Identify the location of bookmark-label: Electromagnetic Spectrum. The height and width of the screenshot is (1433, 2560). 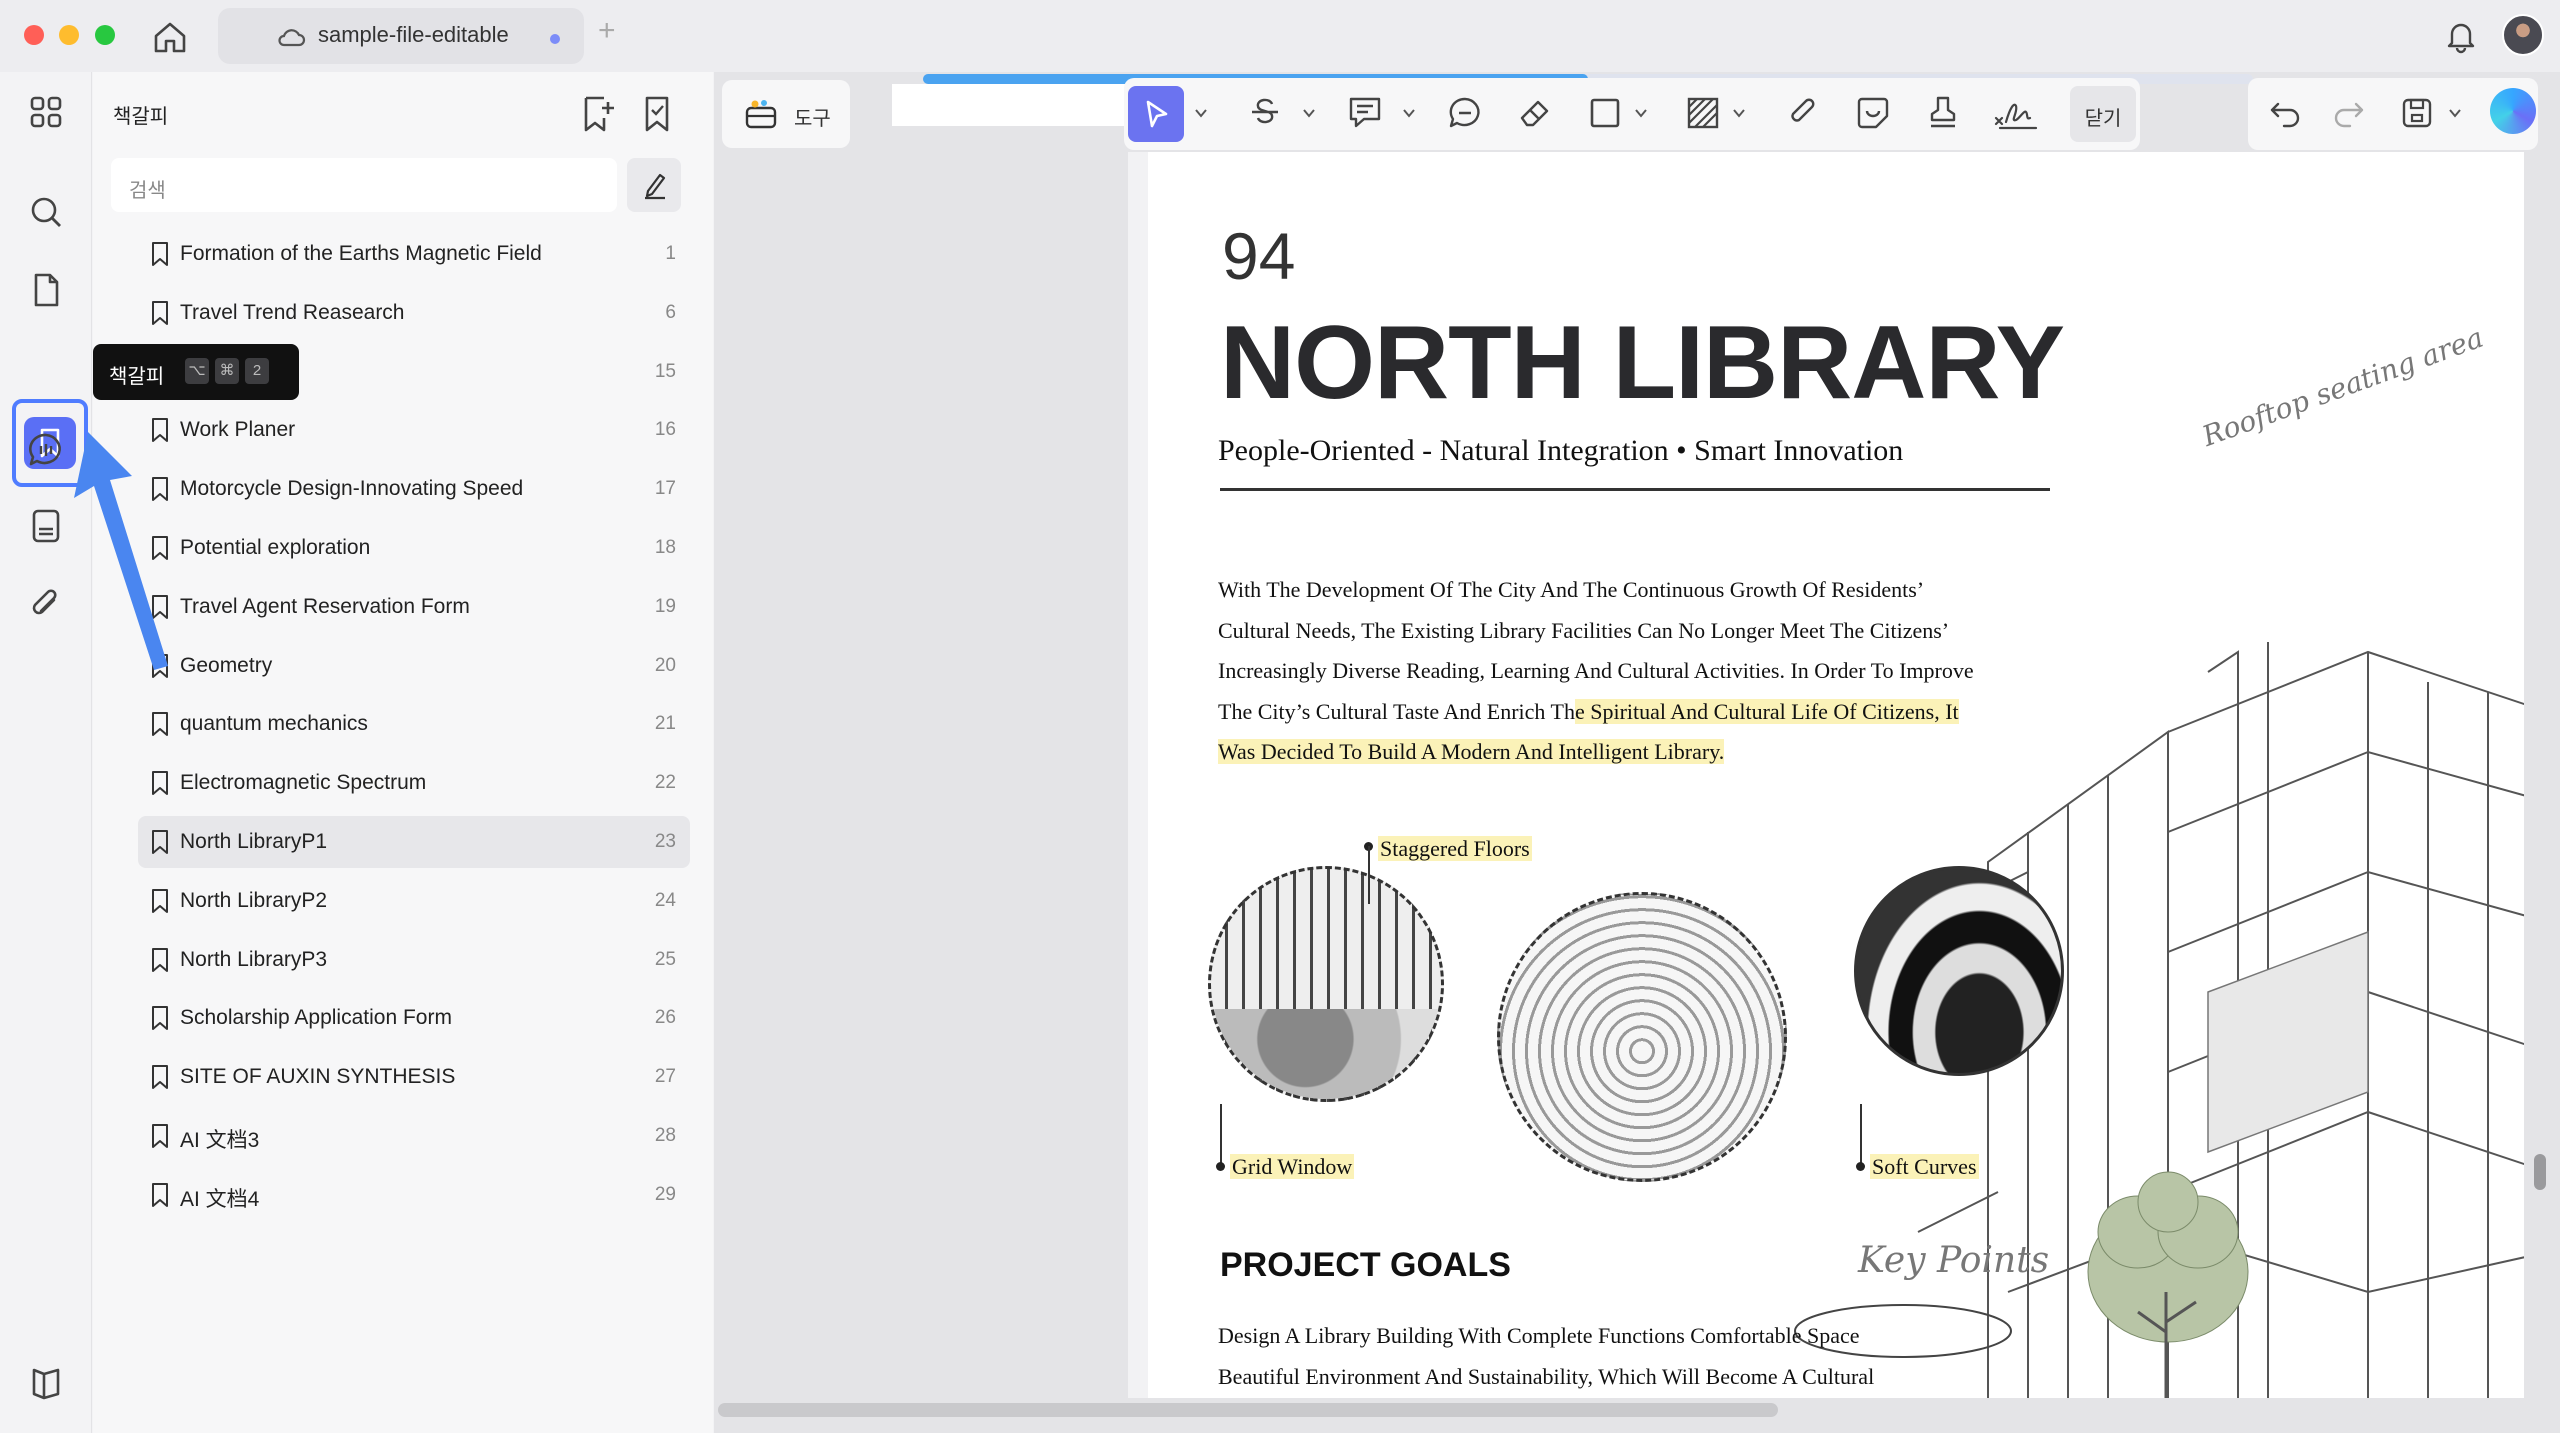
(303, 783).